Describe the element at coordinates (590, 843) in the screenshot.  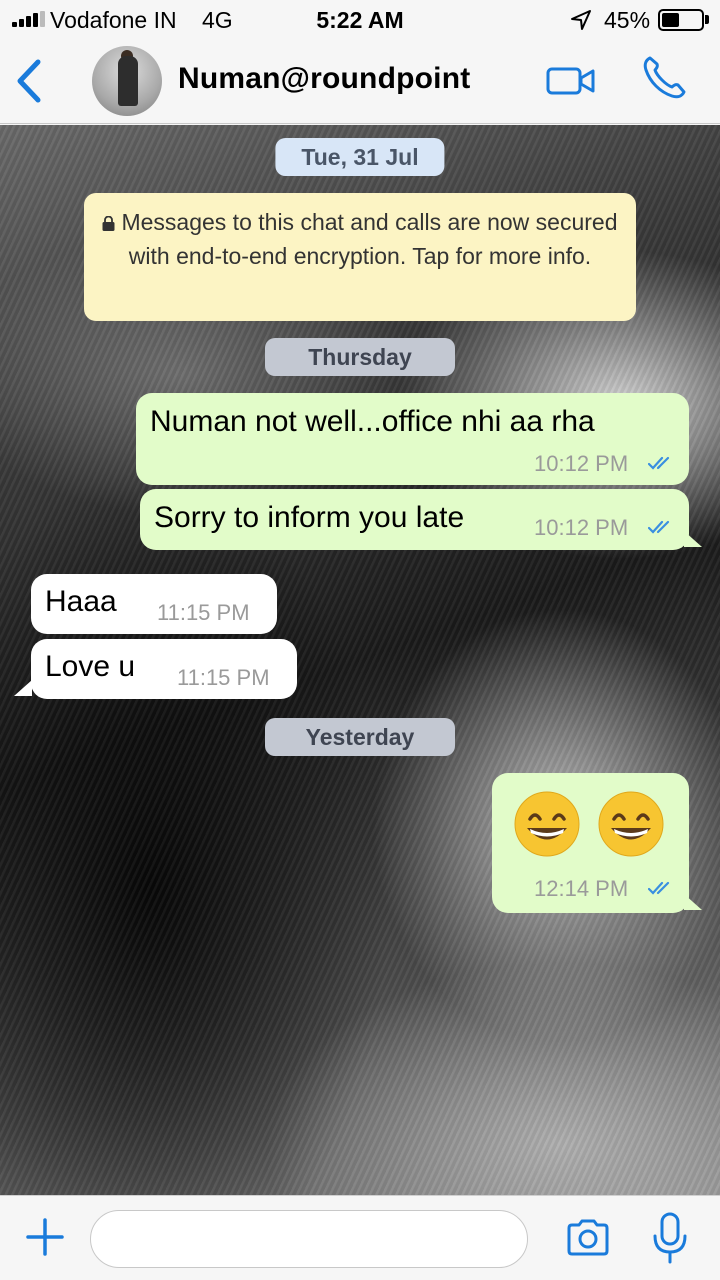
I see `outgoing-message: 😄 😄 12:14 PM` at that location.